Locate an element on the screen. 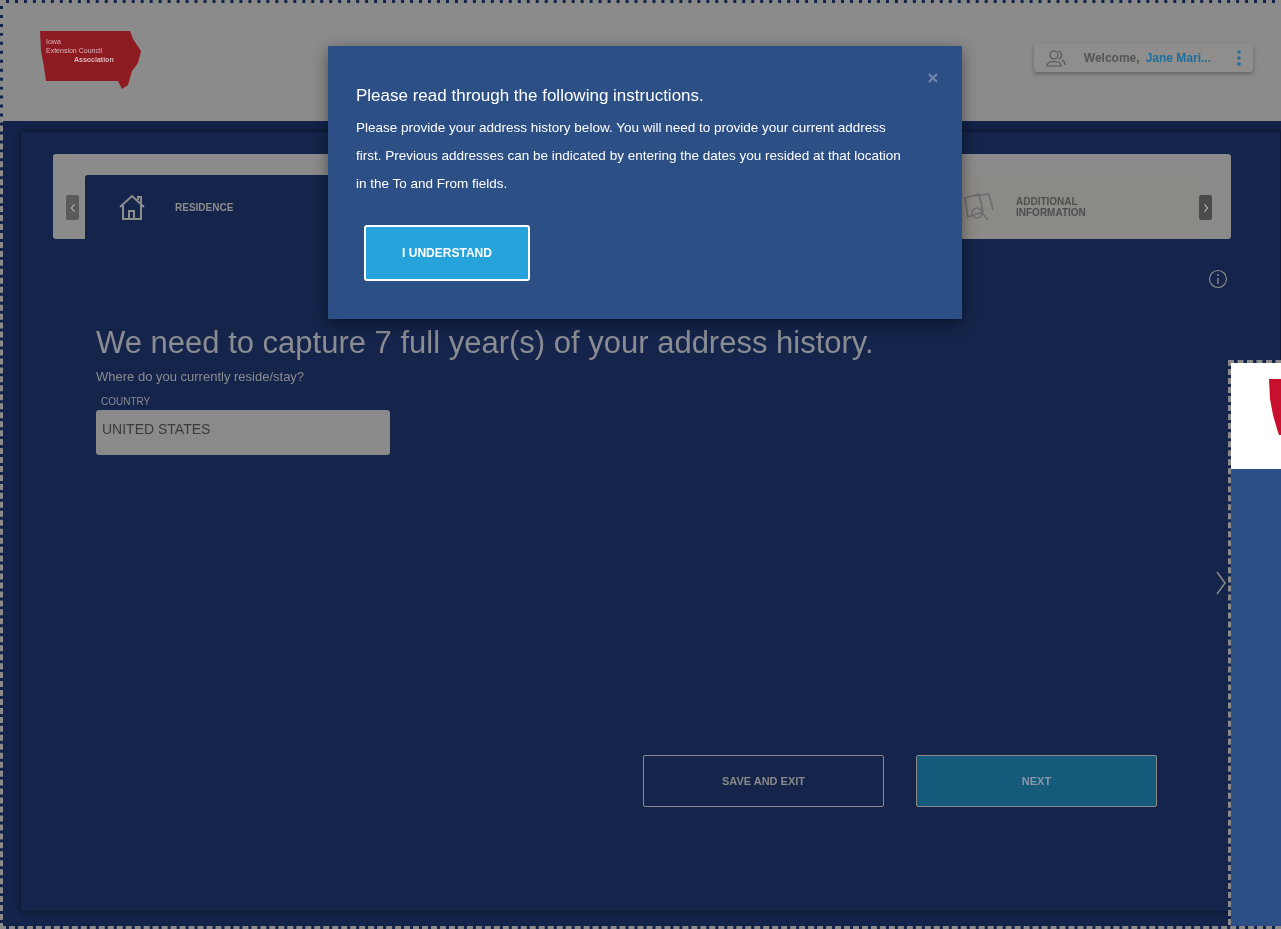 The image size is (1281, 929). chevron-left-icon is located at coordinates (72, 207).